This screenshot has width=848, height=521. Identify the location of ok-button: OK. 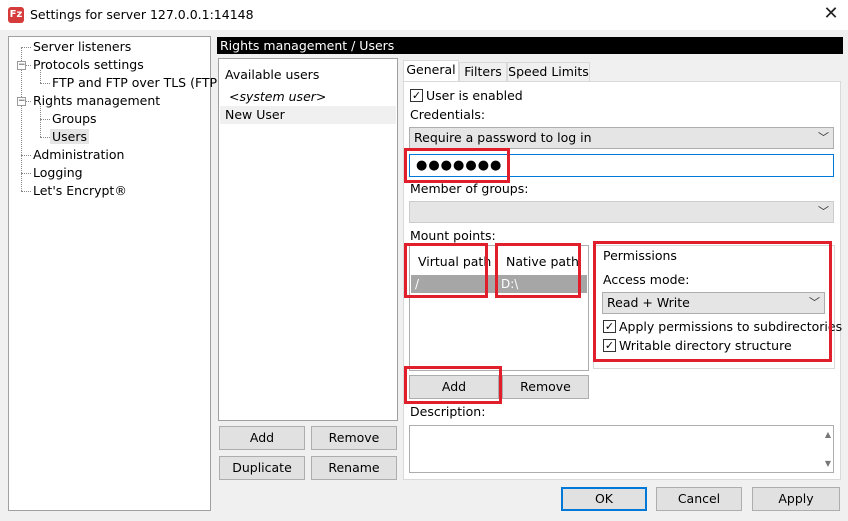
(604, 499).